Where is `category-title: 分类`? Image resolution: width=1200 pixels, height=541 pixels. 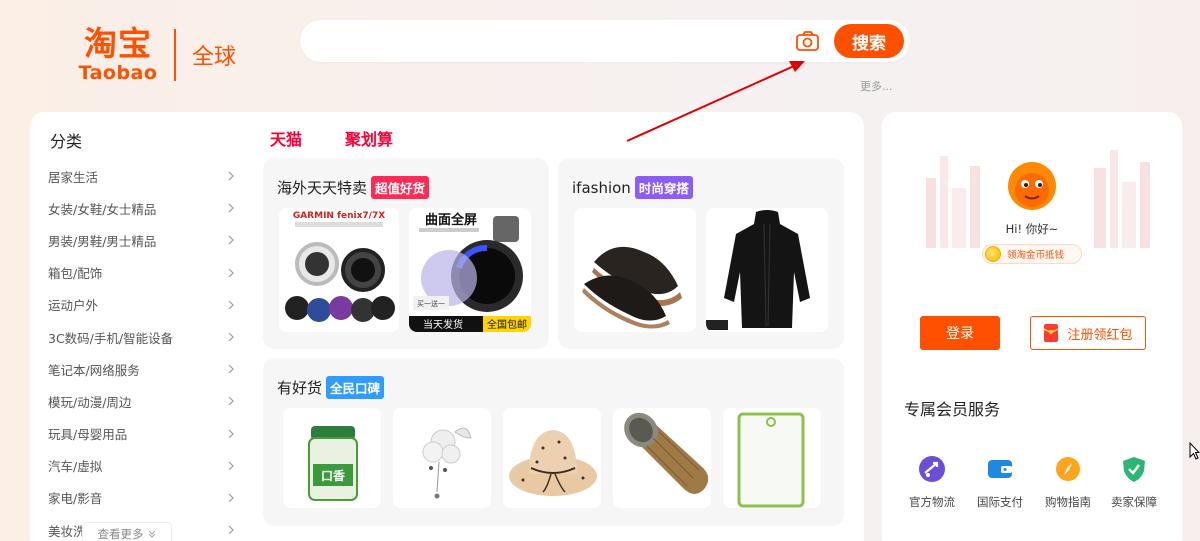
category-title: 分类 is located at coordinates (66, 141).